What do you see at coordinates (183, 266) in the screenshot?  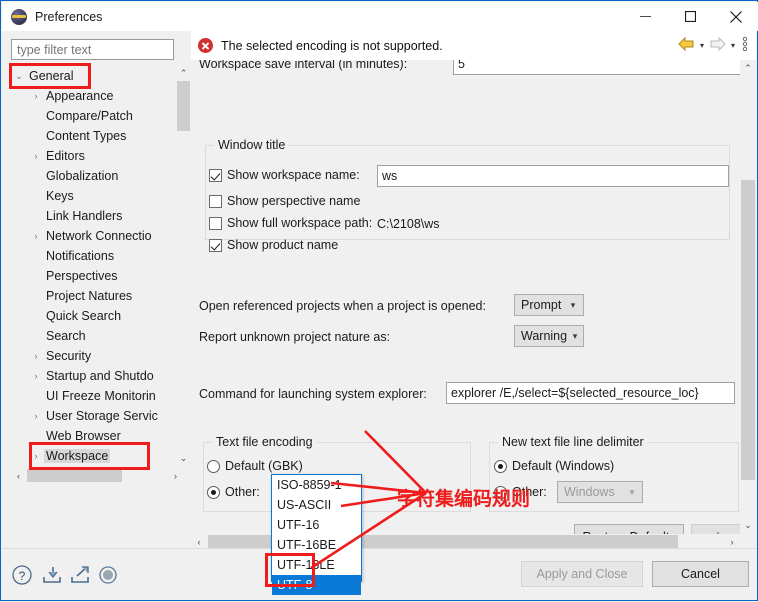 I see `tree-vertical-scrollbar: ⌃ ⌄` at bounding box center [183, 266].